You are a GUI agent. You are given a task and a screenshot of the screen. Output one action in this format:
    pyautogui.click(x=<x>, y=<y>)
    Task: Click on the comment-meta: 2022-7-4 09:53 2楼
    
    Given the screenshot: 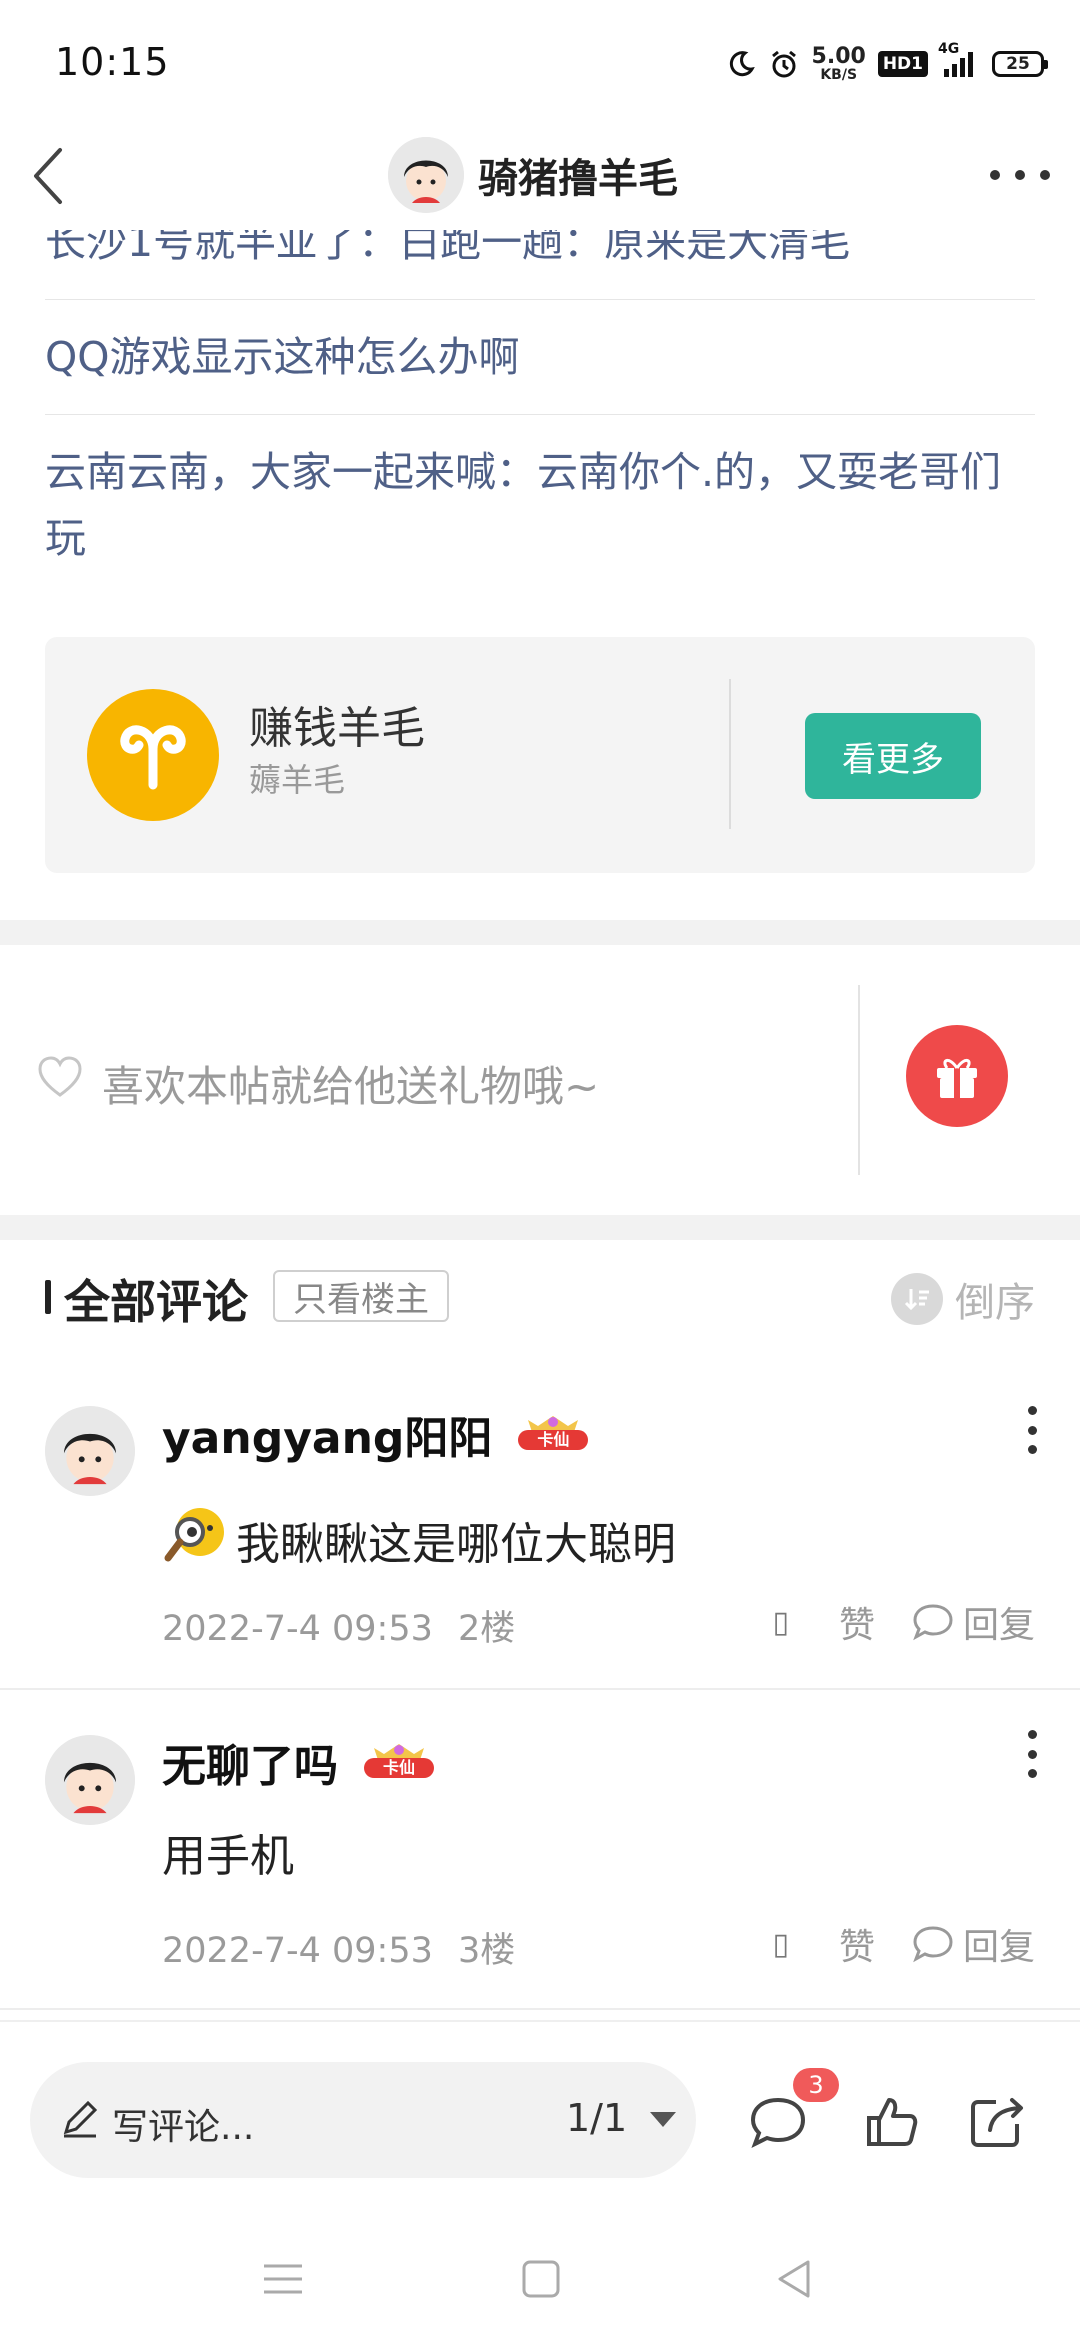 What is the action you would take?
    pyautogui.click(x=338, y=1625)
    